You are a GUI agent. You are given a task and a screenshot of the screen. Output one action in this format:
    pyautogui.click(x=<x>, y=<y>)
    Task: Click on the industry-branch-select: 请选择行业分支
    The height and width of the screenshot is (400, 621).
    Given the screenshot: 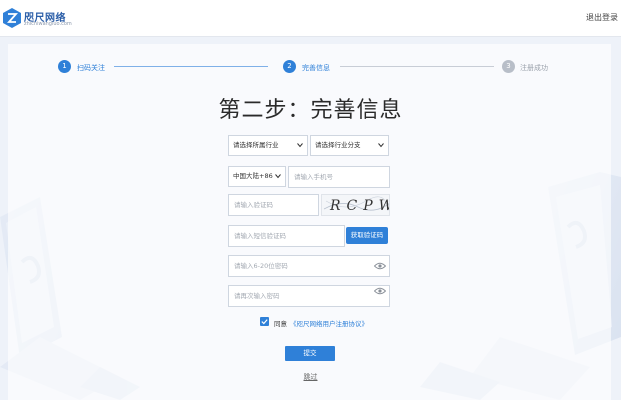 What is the action you would take?
    pyautogui.click(x=349, y=145)
    